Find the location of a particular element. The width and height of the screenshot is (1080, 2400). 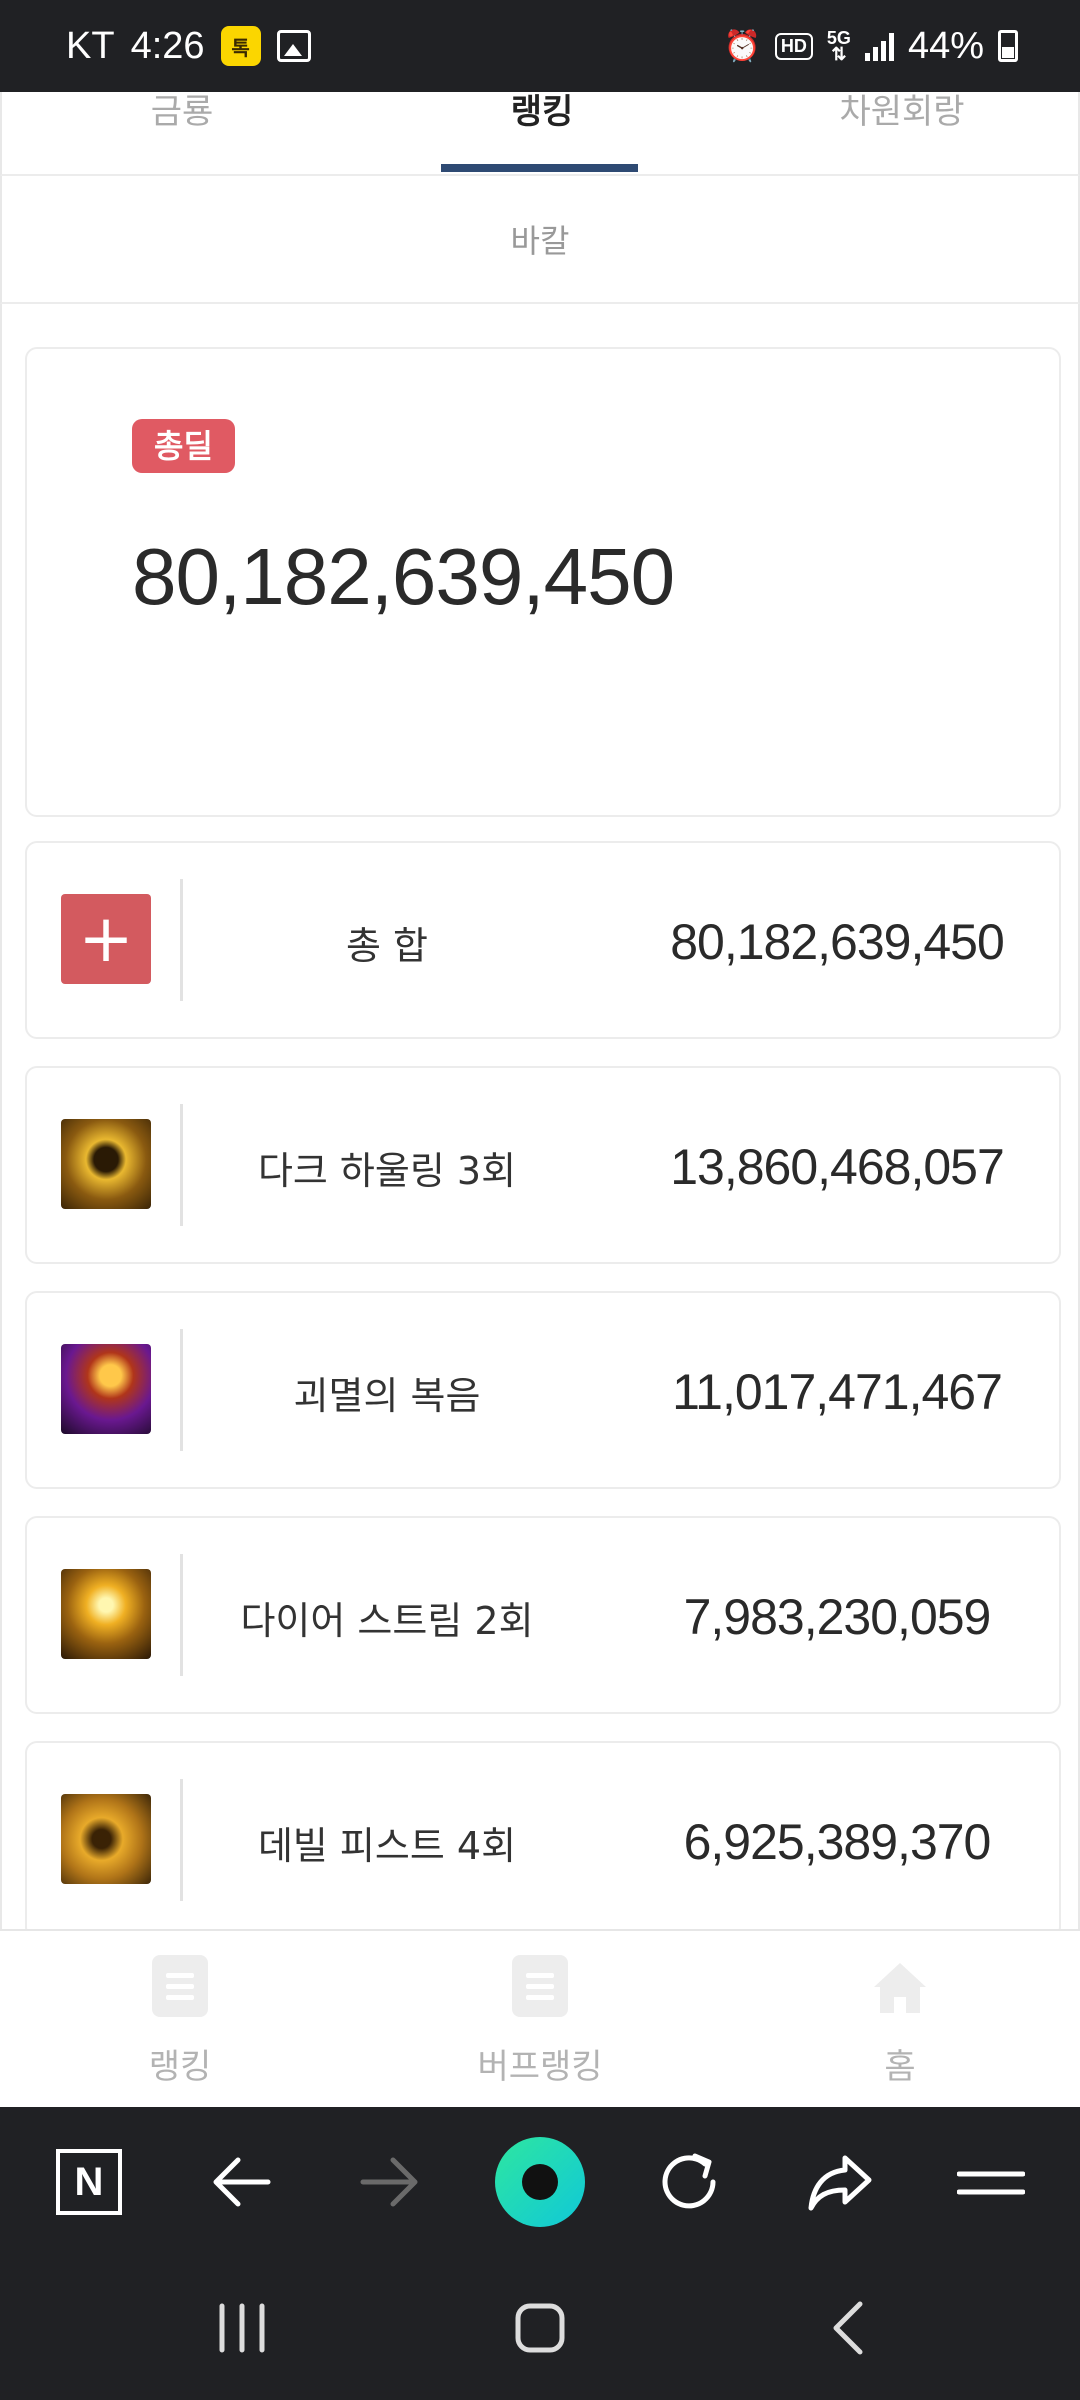

list-item: 데빌 피스트 4회 6,925,389,370 is located at coordinates (543, 1840).